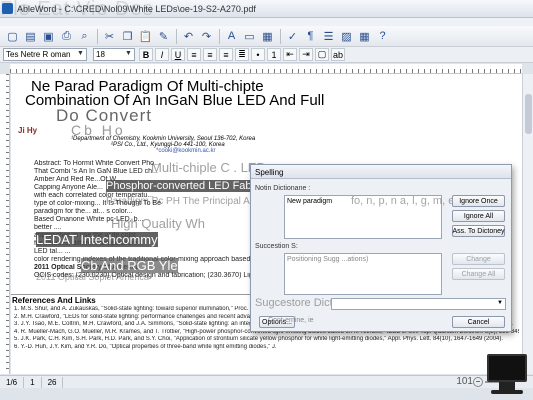 The height and width of the screenshot is (400, 533). What do you see at coordinates (346, 36) in the screenshot?
I see `image-button: ▨` at bounding box center [346, 36].